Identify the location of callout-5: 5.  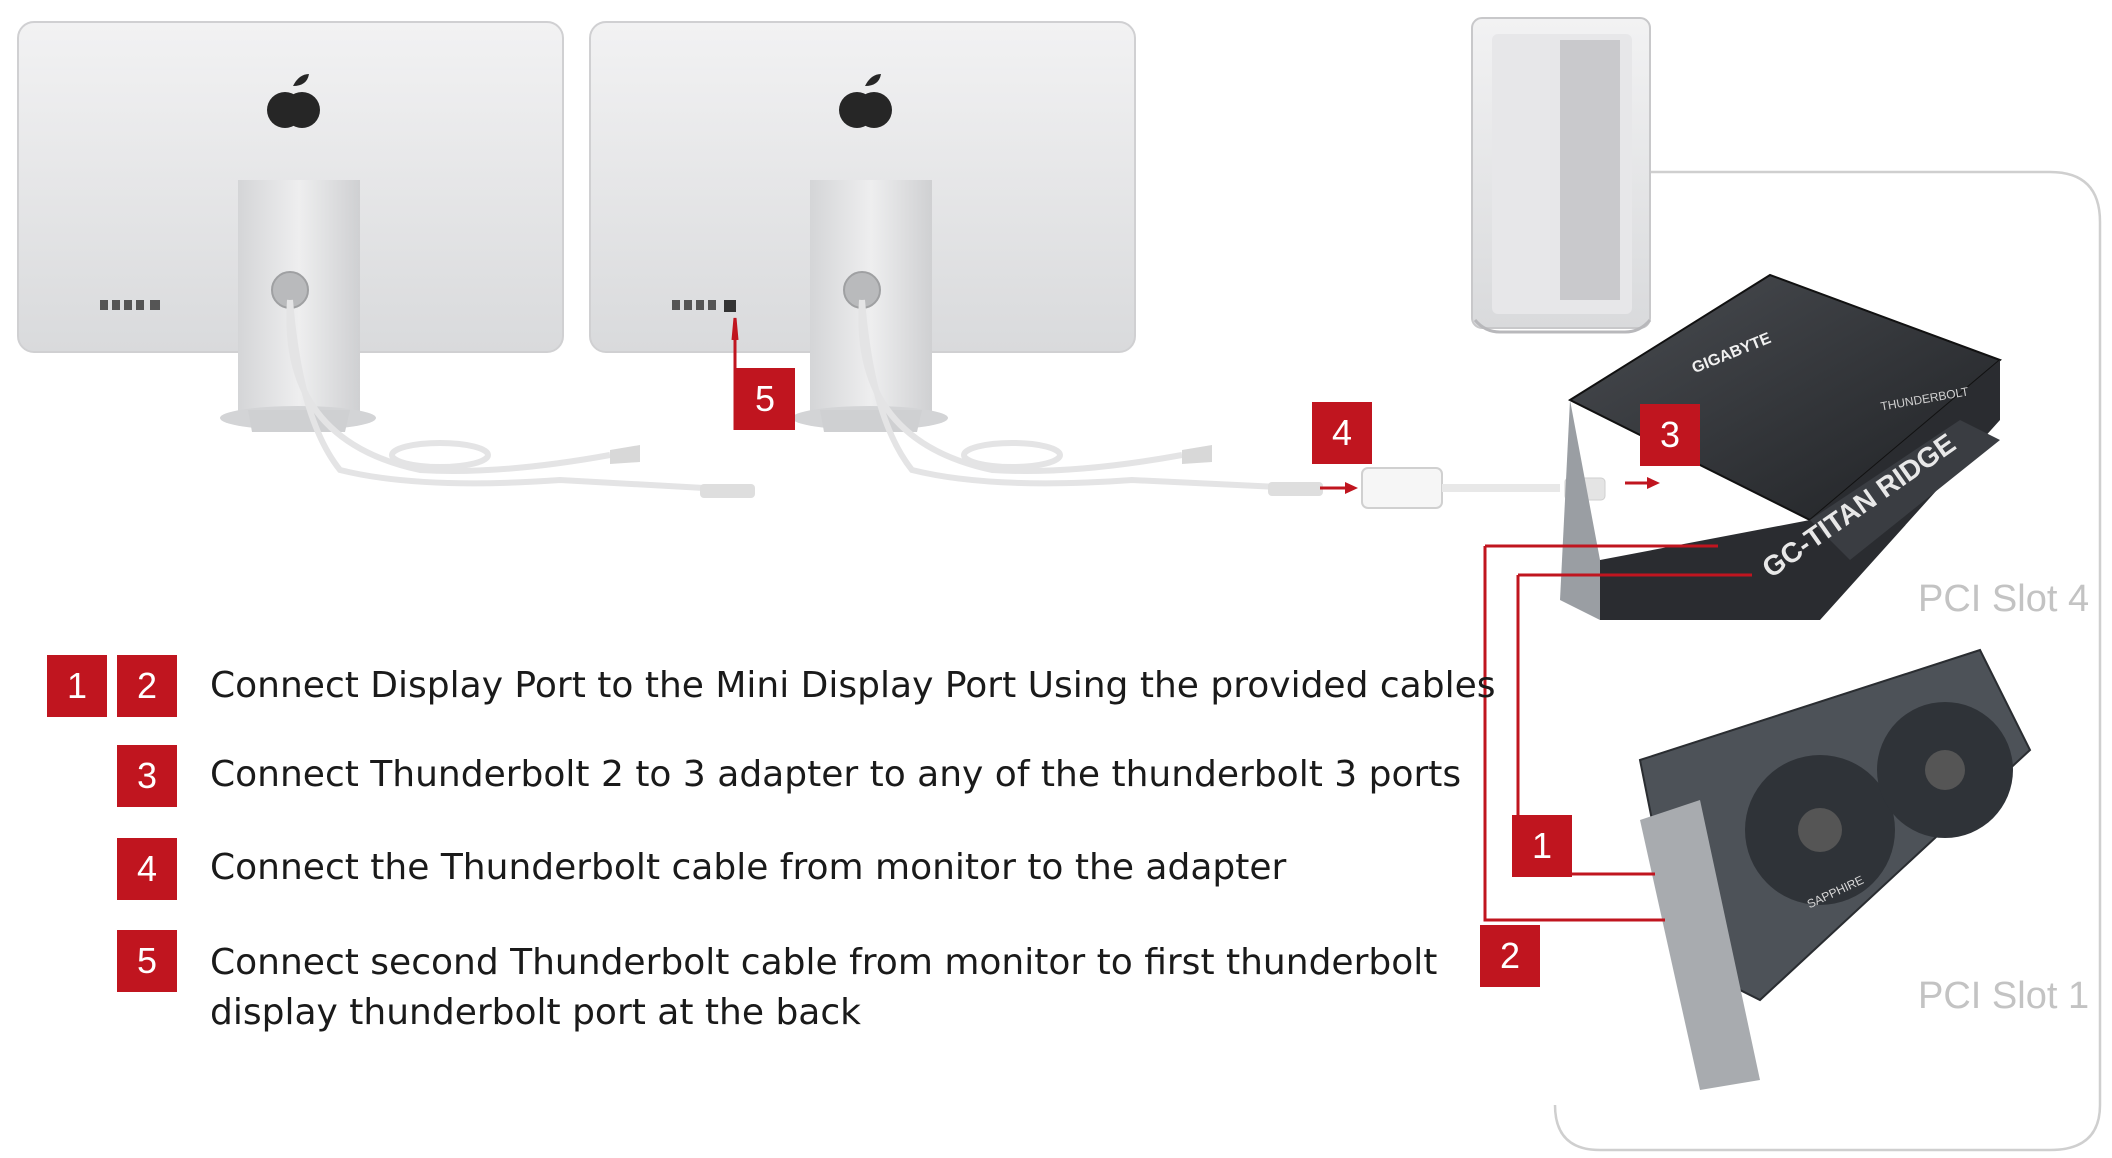
(765, 399).